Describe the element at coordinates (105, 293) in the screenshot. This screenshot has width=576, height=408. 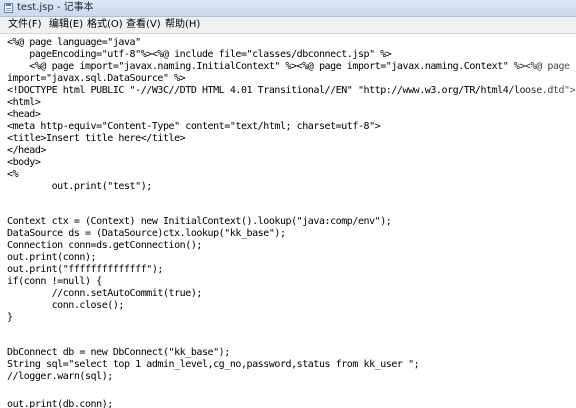
I see `code-line: //conn.setAutoCommit(true);` at that location.